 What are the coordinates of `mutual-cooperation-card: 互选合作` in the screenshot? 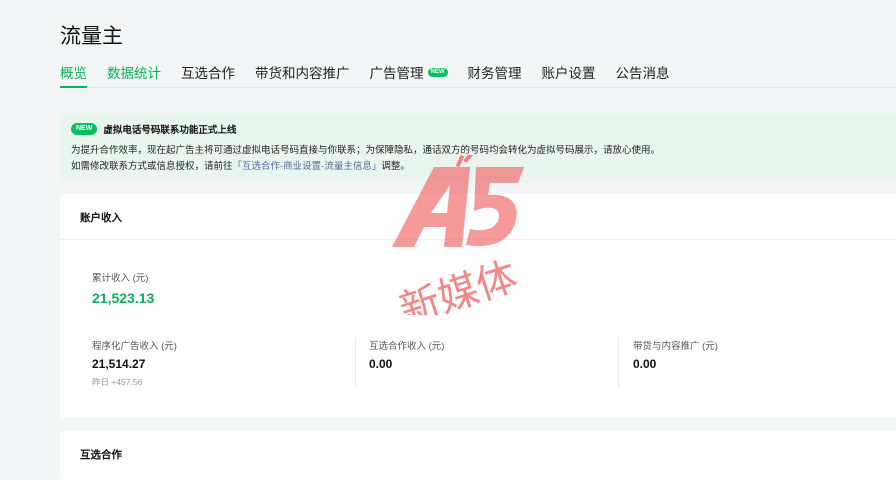 It's located at (478, 455).